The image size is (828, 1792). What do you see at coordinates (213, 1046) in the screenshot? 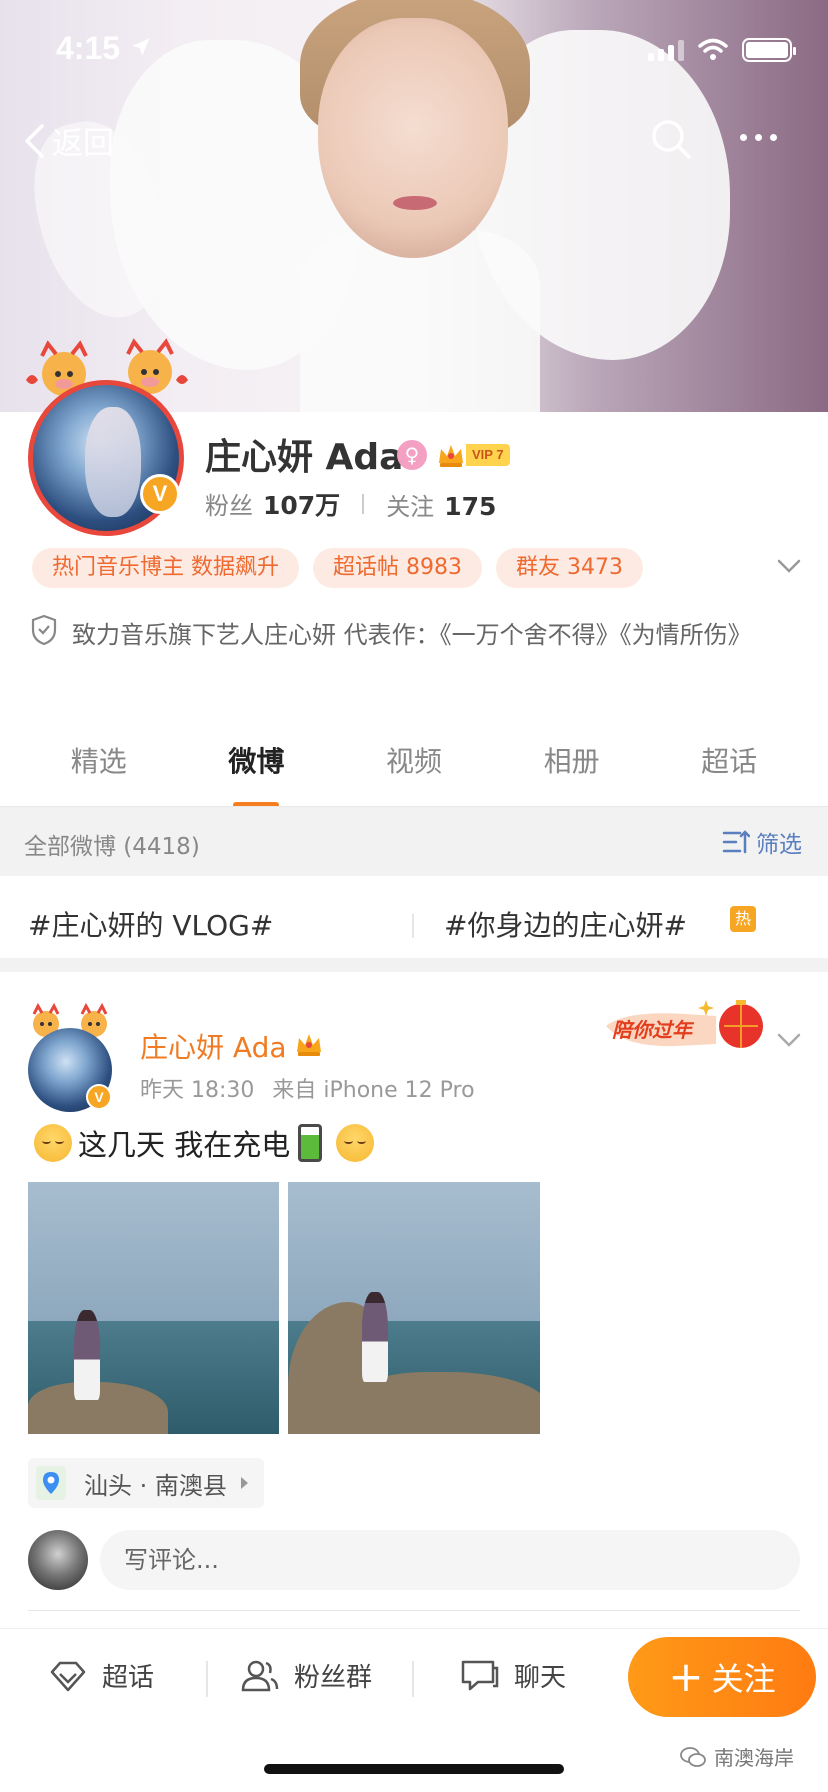
I see `post-author-name: 庄心妍 Ada` at bounding box center [213, 1046].